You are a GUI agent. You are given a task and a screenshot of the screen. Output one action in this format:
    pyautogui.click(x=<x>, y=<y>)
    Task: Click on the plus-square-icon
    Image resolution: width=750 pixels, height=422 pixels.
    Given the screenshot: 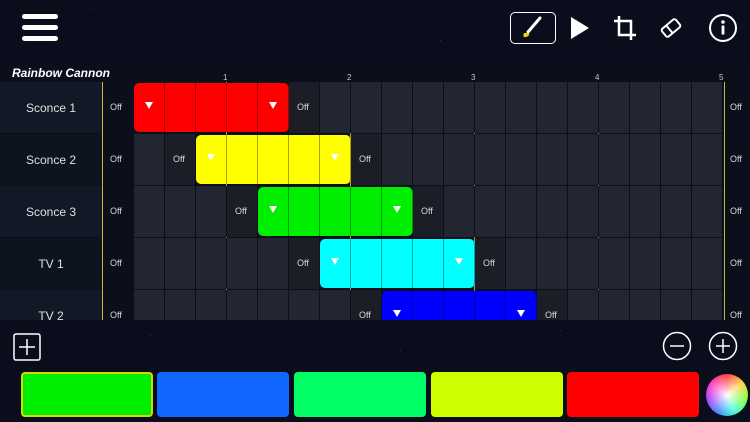 What is the action you would take?
    pyautogui.click(x=27, y=349)
    